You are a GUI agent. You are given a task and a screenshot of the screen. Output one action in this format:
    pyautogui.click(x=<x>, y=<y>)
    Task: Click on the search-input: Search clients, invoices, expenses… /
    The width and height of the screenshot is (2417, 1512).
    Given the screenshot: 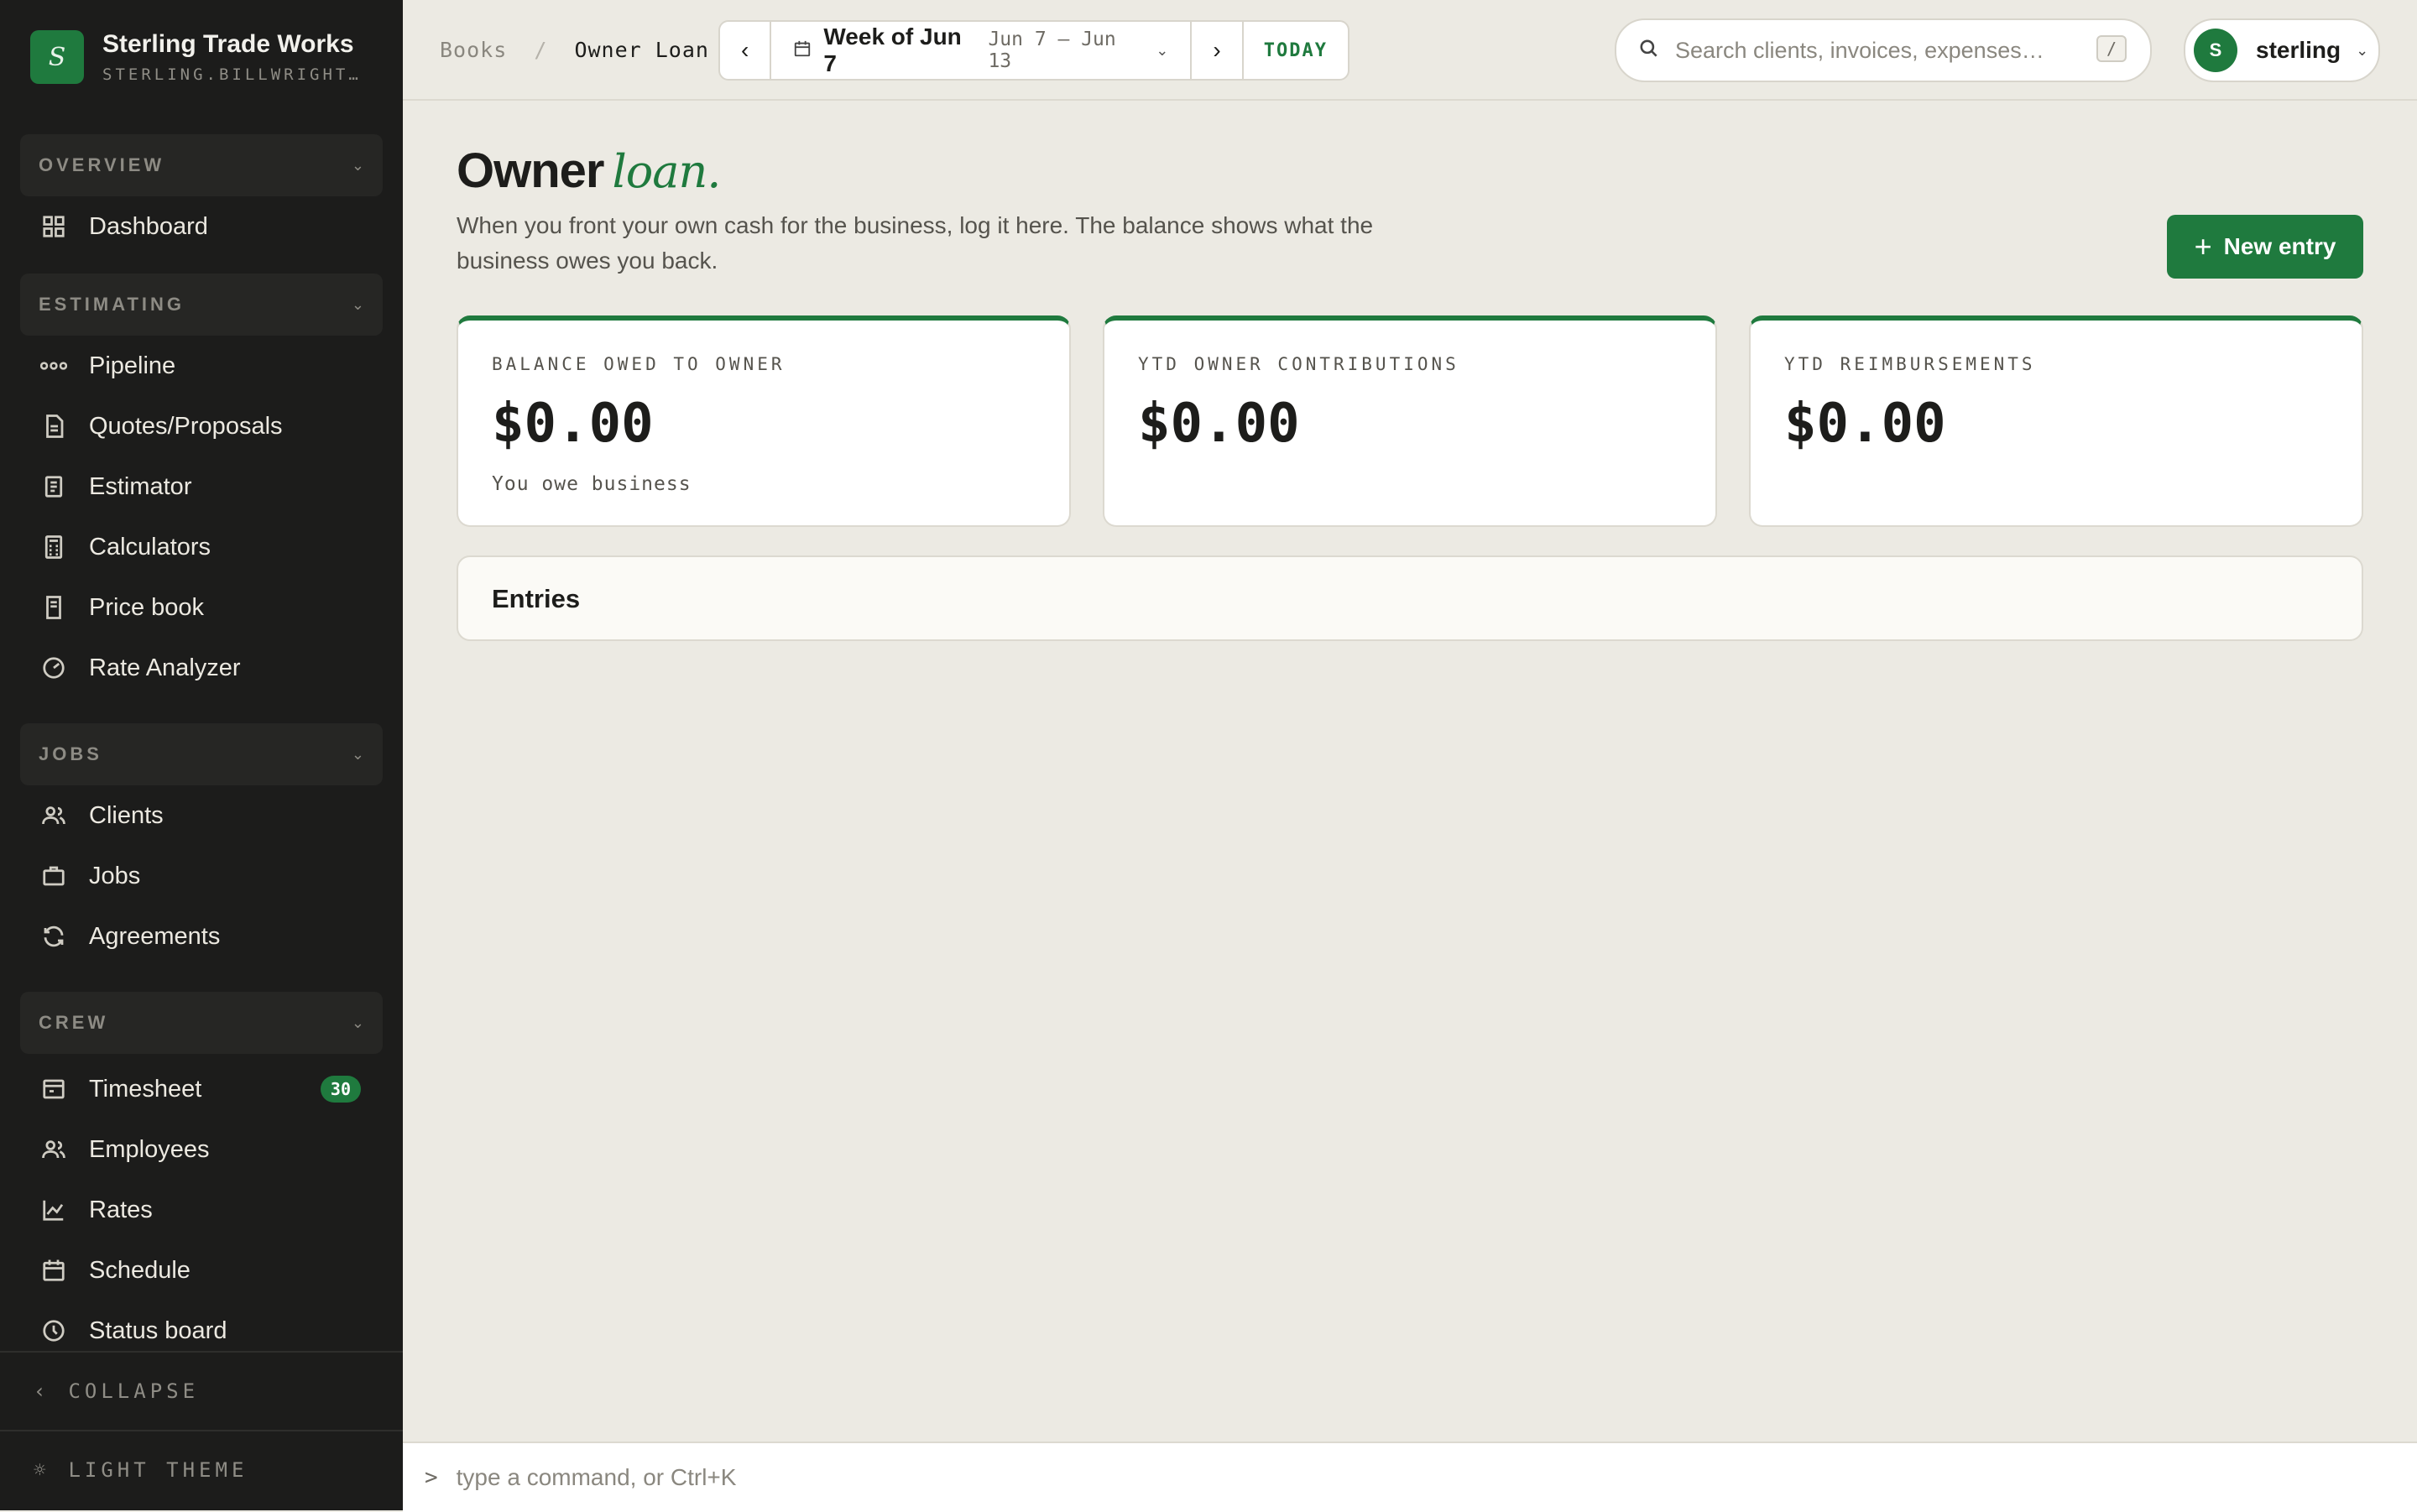 What is the action you would take?
    pyautogui.click(x=1883, y=50)
    